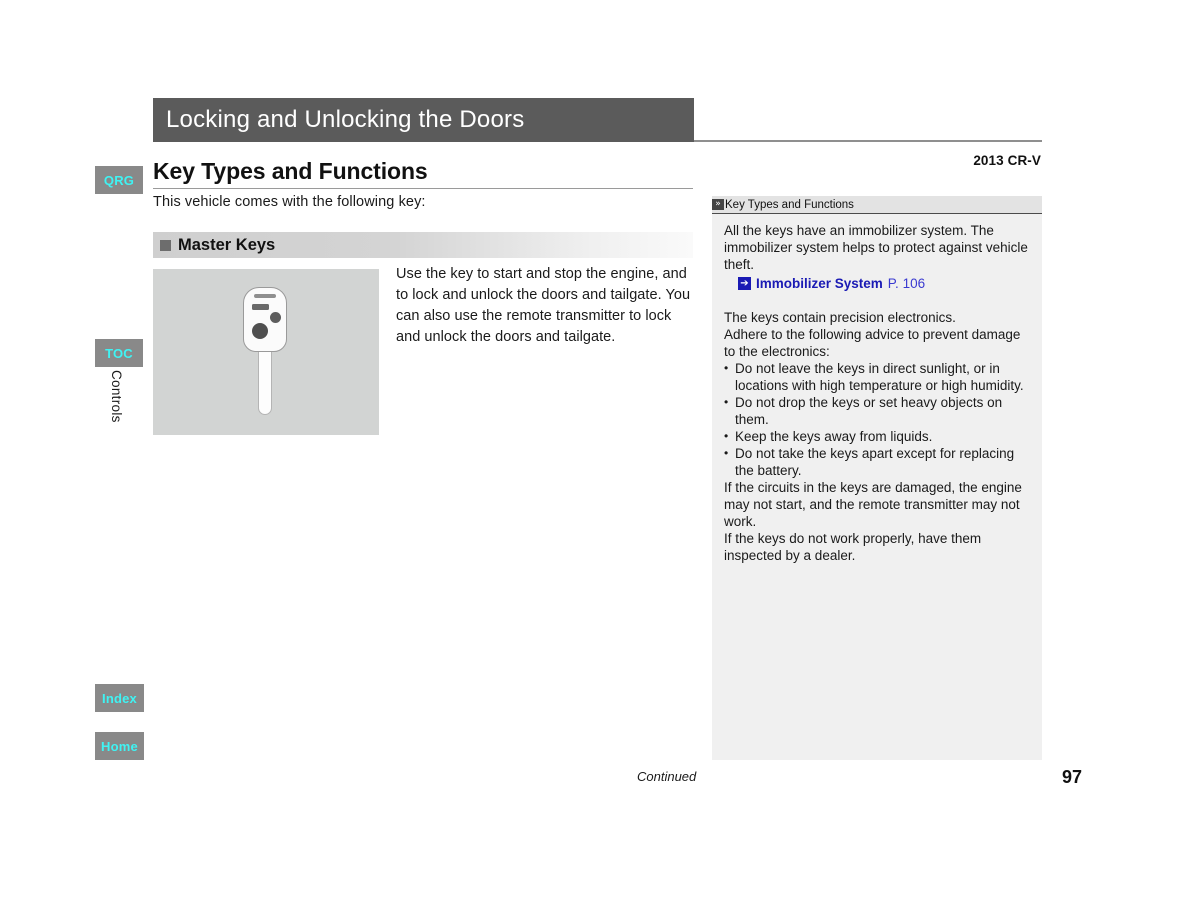 This screenshot has width=1200, height=902. I want to click on nav-tab-toc-label: TOC, so click(119, 353).